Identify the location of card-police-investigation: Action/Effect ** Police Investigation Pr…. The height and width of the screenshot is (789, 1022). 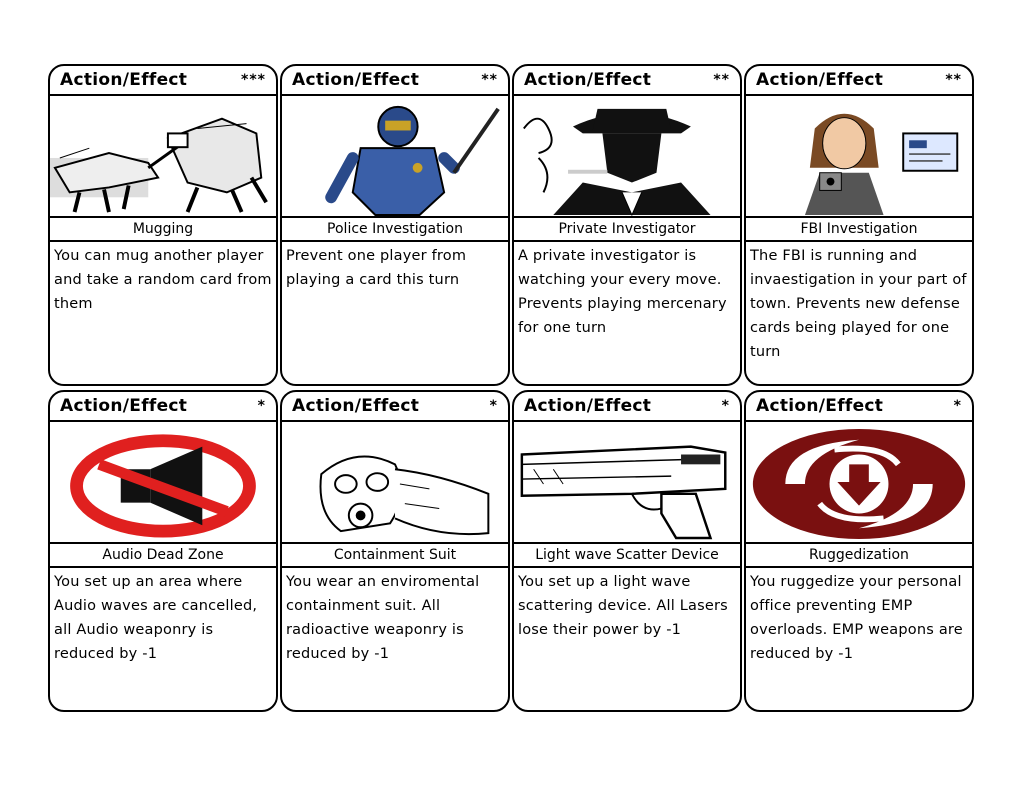
(395, 225).